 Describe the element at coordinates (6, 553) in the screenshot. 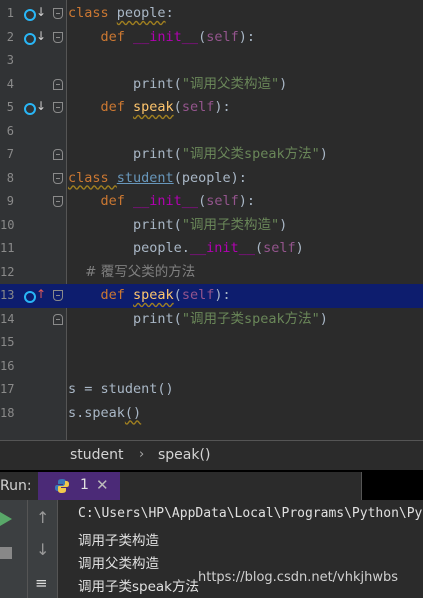

I see `stop-icon` at that location.